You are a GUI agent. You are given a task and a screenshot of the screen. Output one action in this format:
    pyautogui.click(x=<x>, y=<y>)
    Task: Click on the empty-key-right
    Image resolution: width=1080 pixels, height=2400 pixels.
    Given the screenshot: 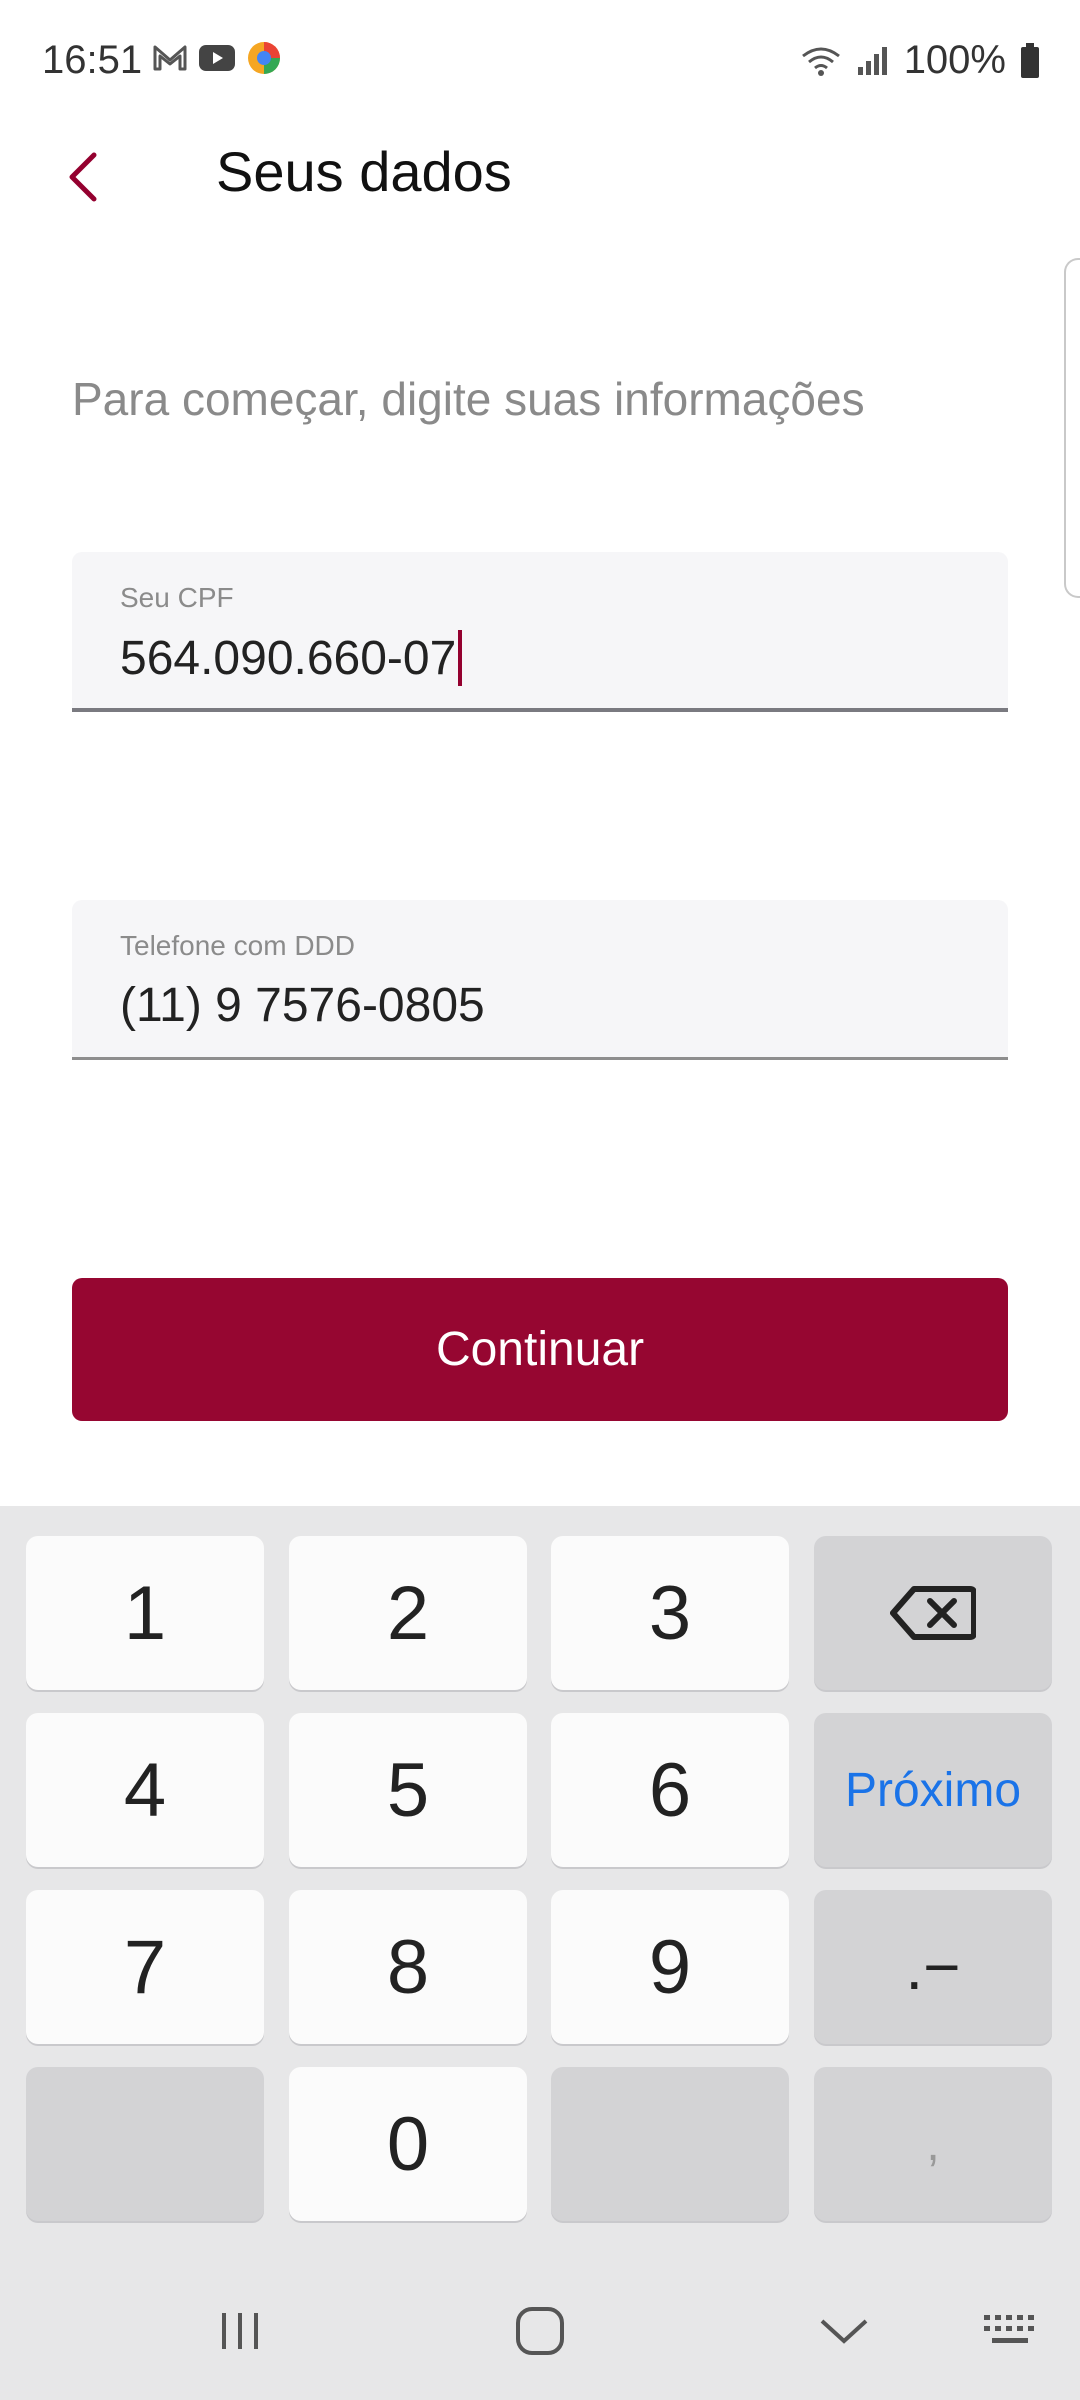 What is the action you would take?
    pyautogui.click(x=670, y=2144)
    